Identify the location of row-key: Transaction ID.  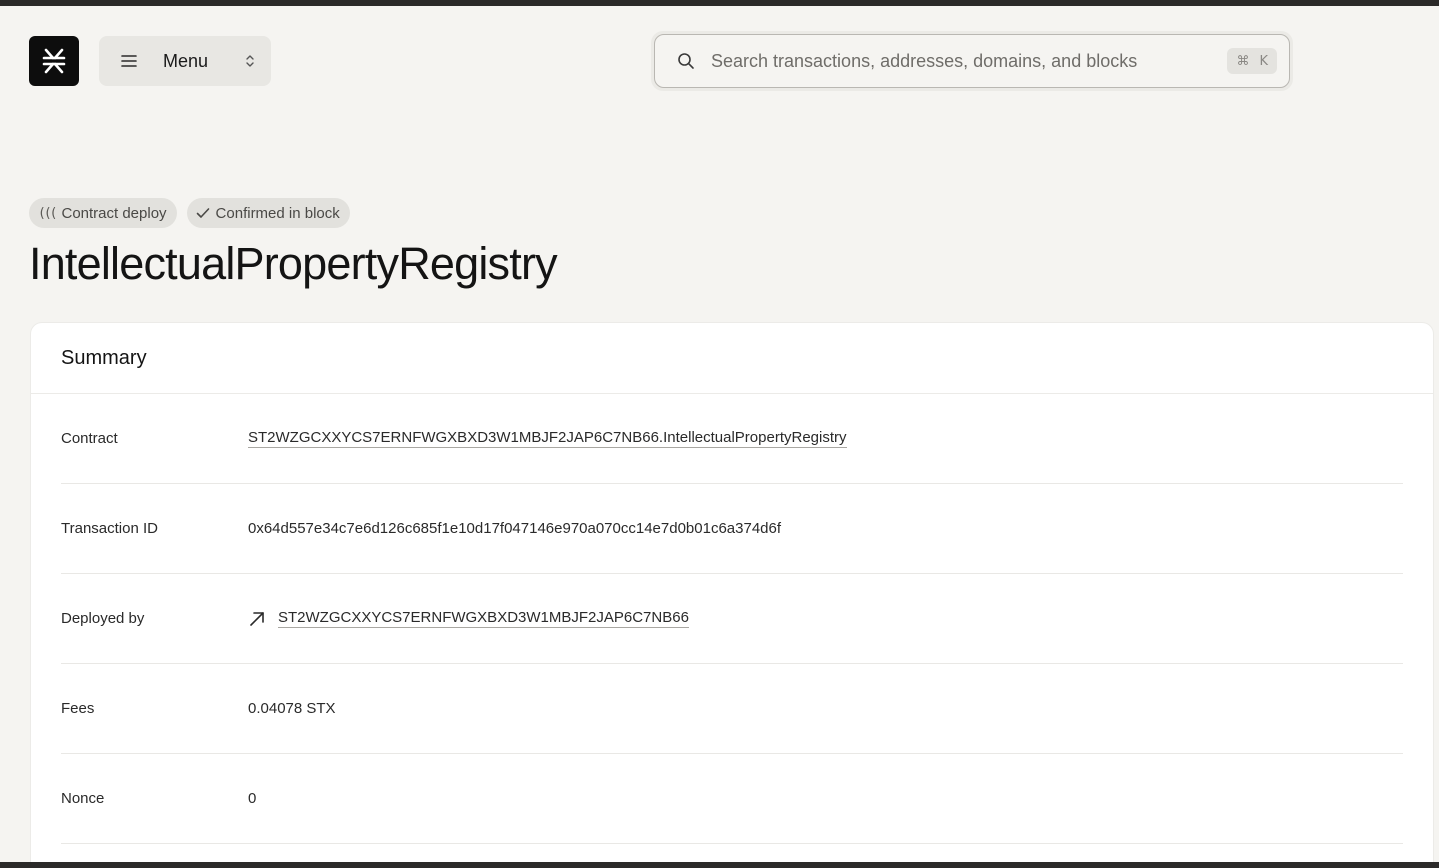
(109, 528).